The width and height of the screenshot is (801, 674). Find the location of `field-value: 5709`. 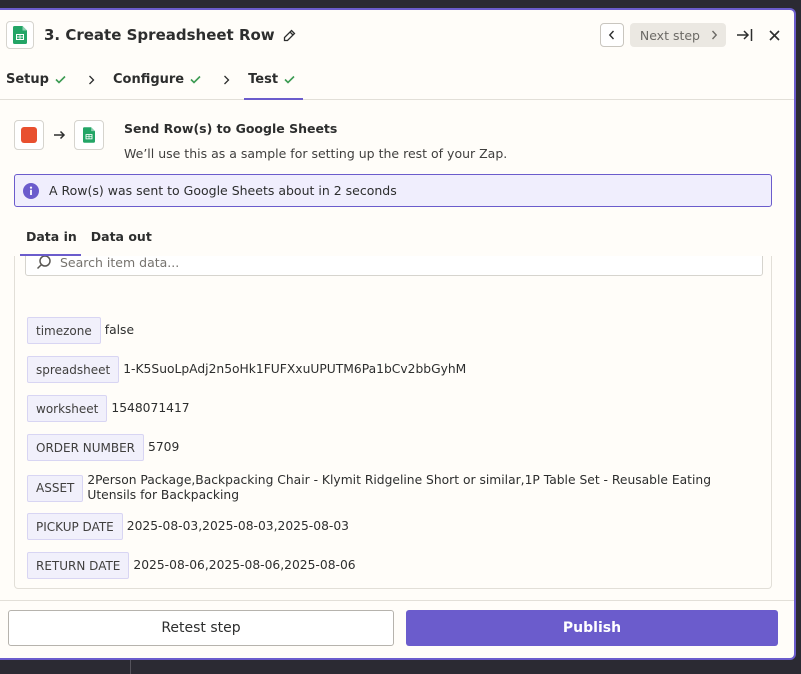

field-value: 5709 is located at coordinates (164, 447).